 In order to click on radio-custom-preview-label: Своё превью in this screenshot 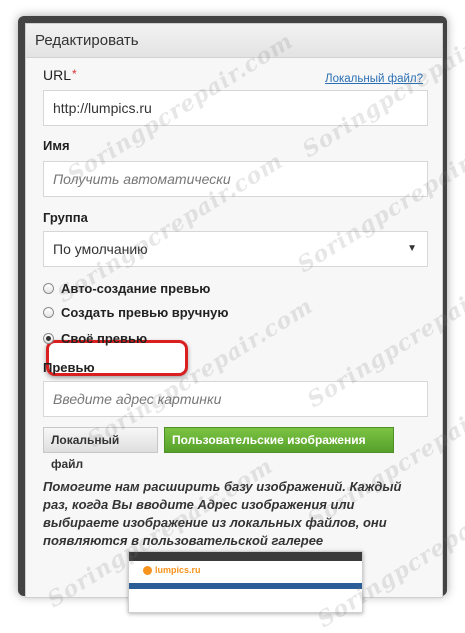, I will do `click(104, 338)`.